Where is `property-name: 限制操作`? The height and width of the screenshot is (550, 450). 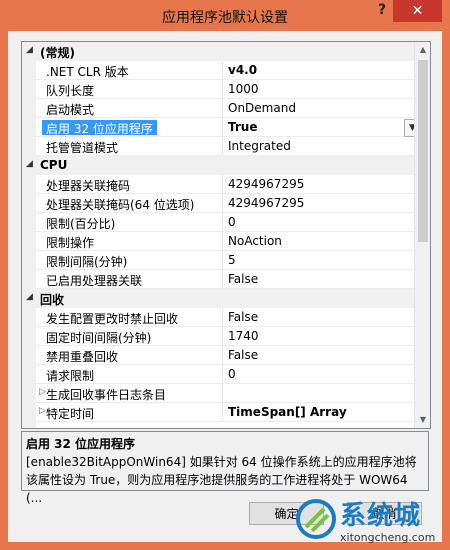 property-name: 限制操作 is located at coordinates (70, 243).